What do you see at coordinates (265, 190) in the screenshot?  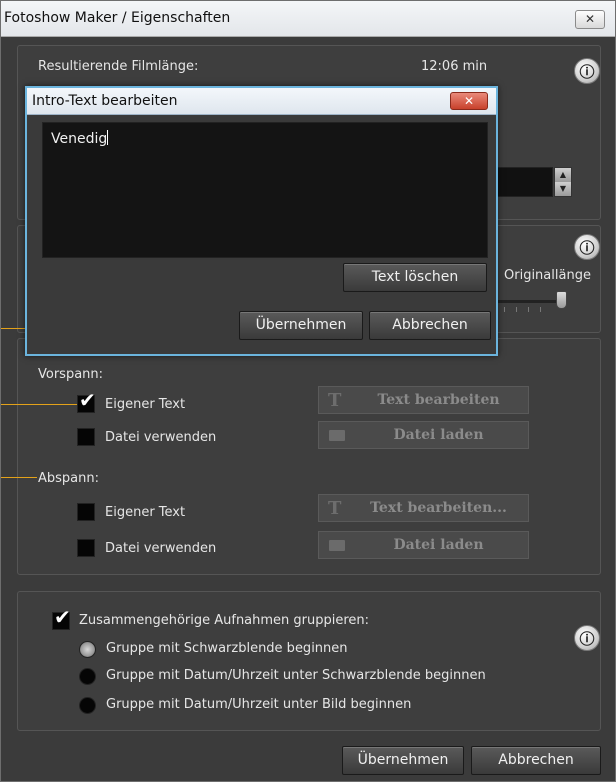 I see `intro-text-input: Venedig` at bounding box center [265, 190].